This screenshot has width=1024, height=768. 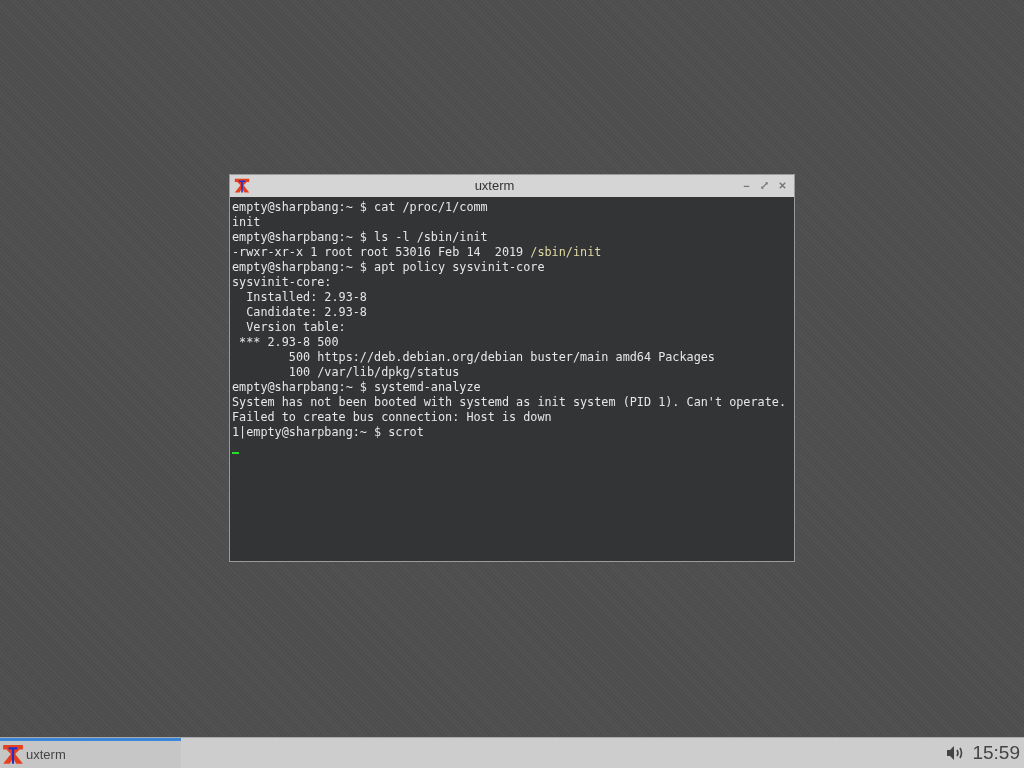 I want to click on terminal-line: Failed to create bus connection: Host is down, so click(x=392, y=416).